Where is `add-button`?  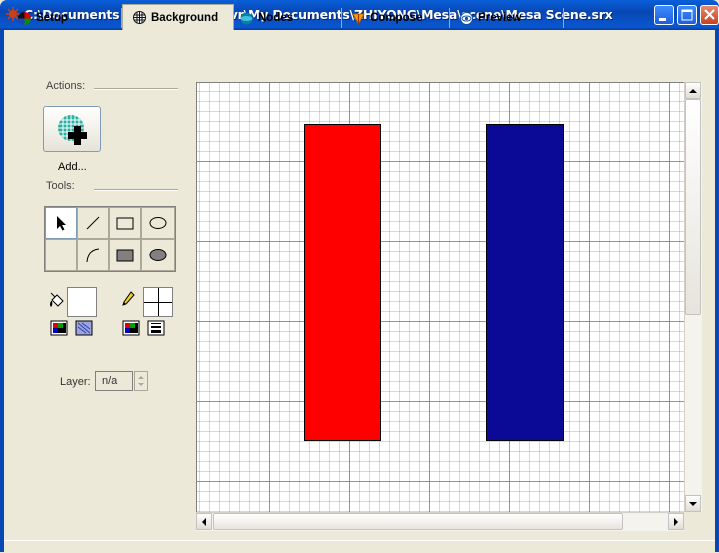 add-button is located at coordinates (72, 129).